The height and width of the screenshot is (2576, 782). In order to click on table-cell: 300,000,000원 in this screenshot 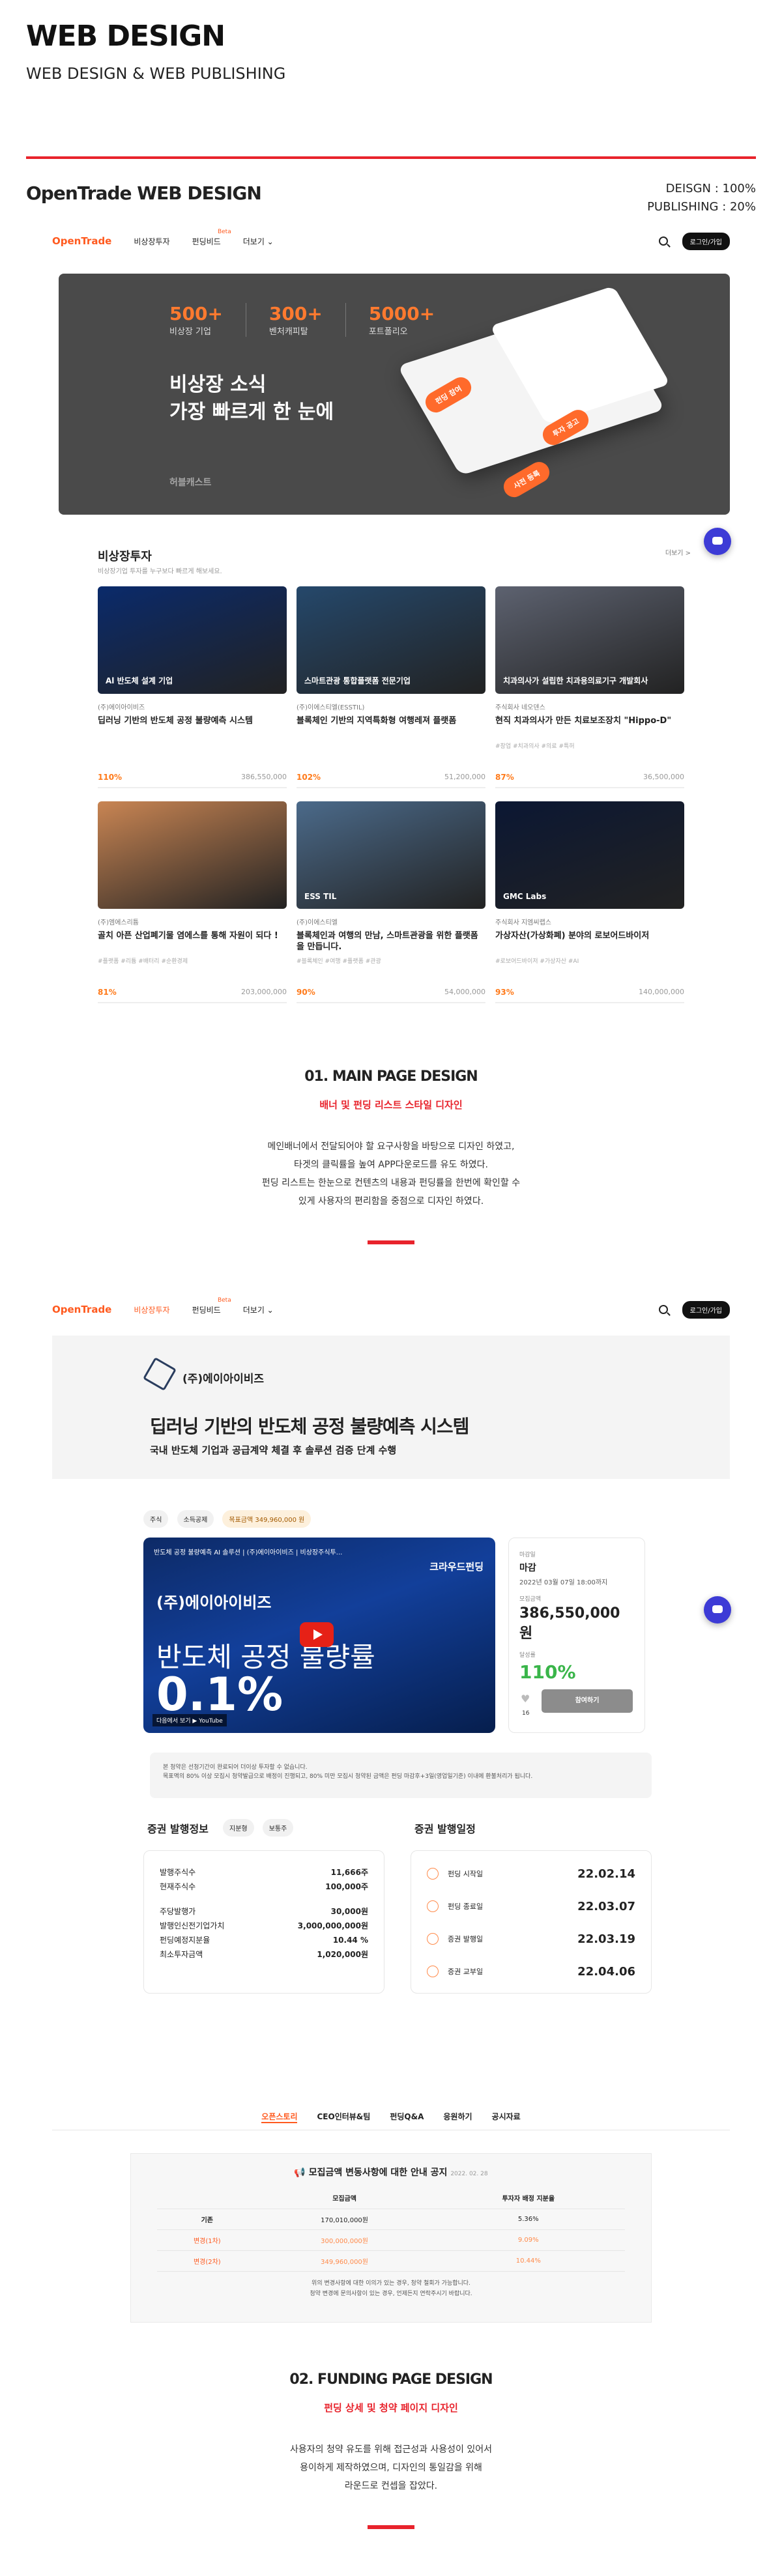, I will do `click(344, 2240)`.